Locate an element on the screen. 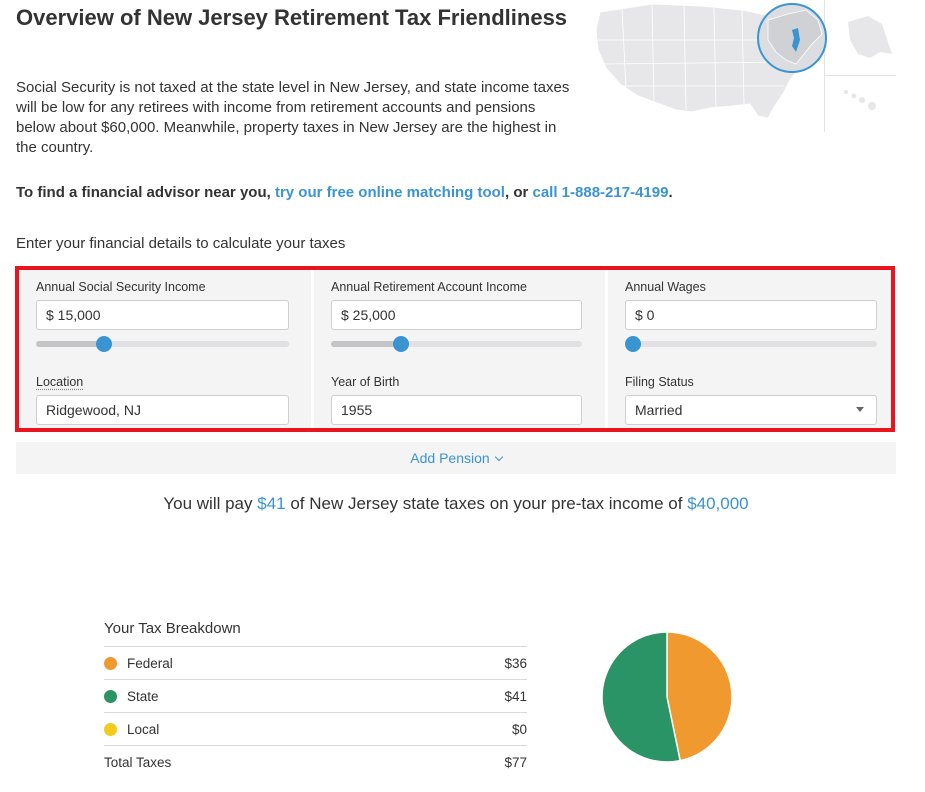  matching-tool-link: try our free online matching tool is located at coordinates (390, 192).